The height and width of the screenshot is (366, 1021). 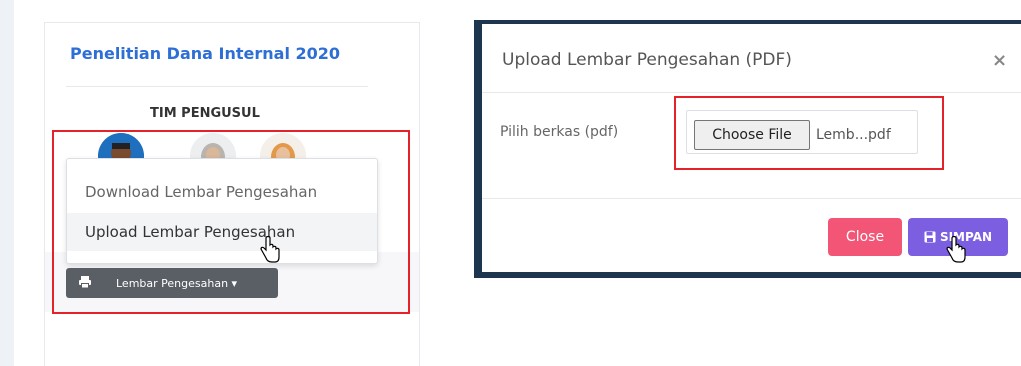 I want to click on team-label: TIM PENGUSUL, so click(x=205, y=113).